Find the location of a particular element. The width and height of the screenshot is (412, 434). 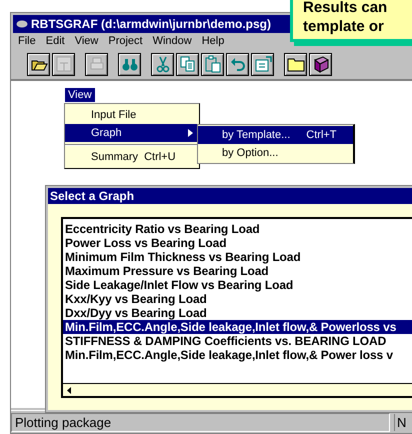

menu-item: Summary Ctrl+U is located at coordinates (132, 157).